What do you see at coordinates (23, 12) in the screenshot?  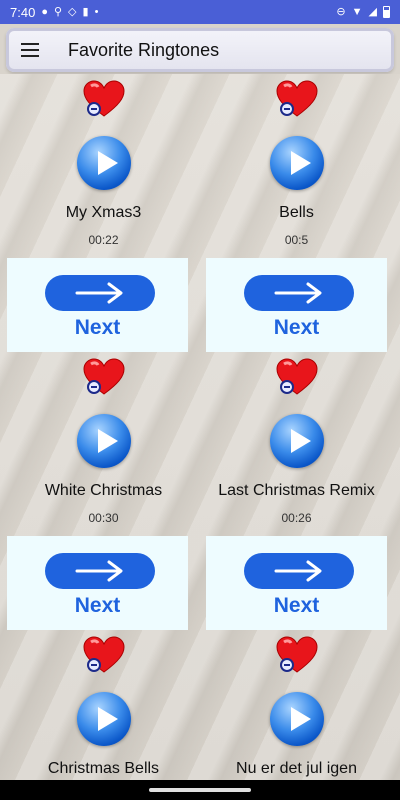 I see `status-time: 7:40` at bounding box center [23, 12].